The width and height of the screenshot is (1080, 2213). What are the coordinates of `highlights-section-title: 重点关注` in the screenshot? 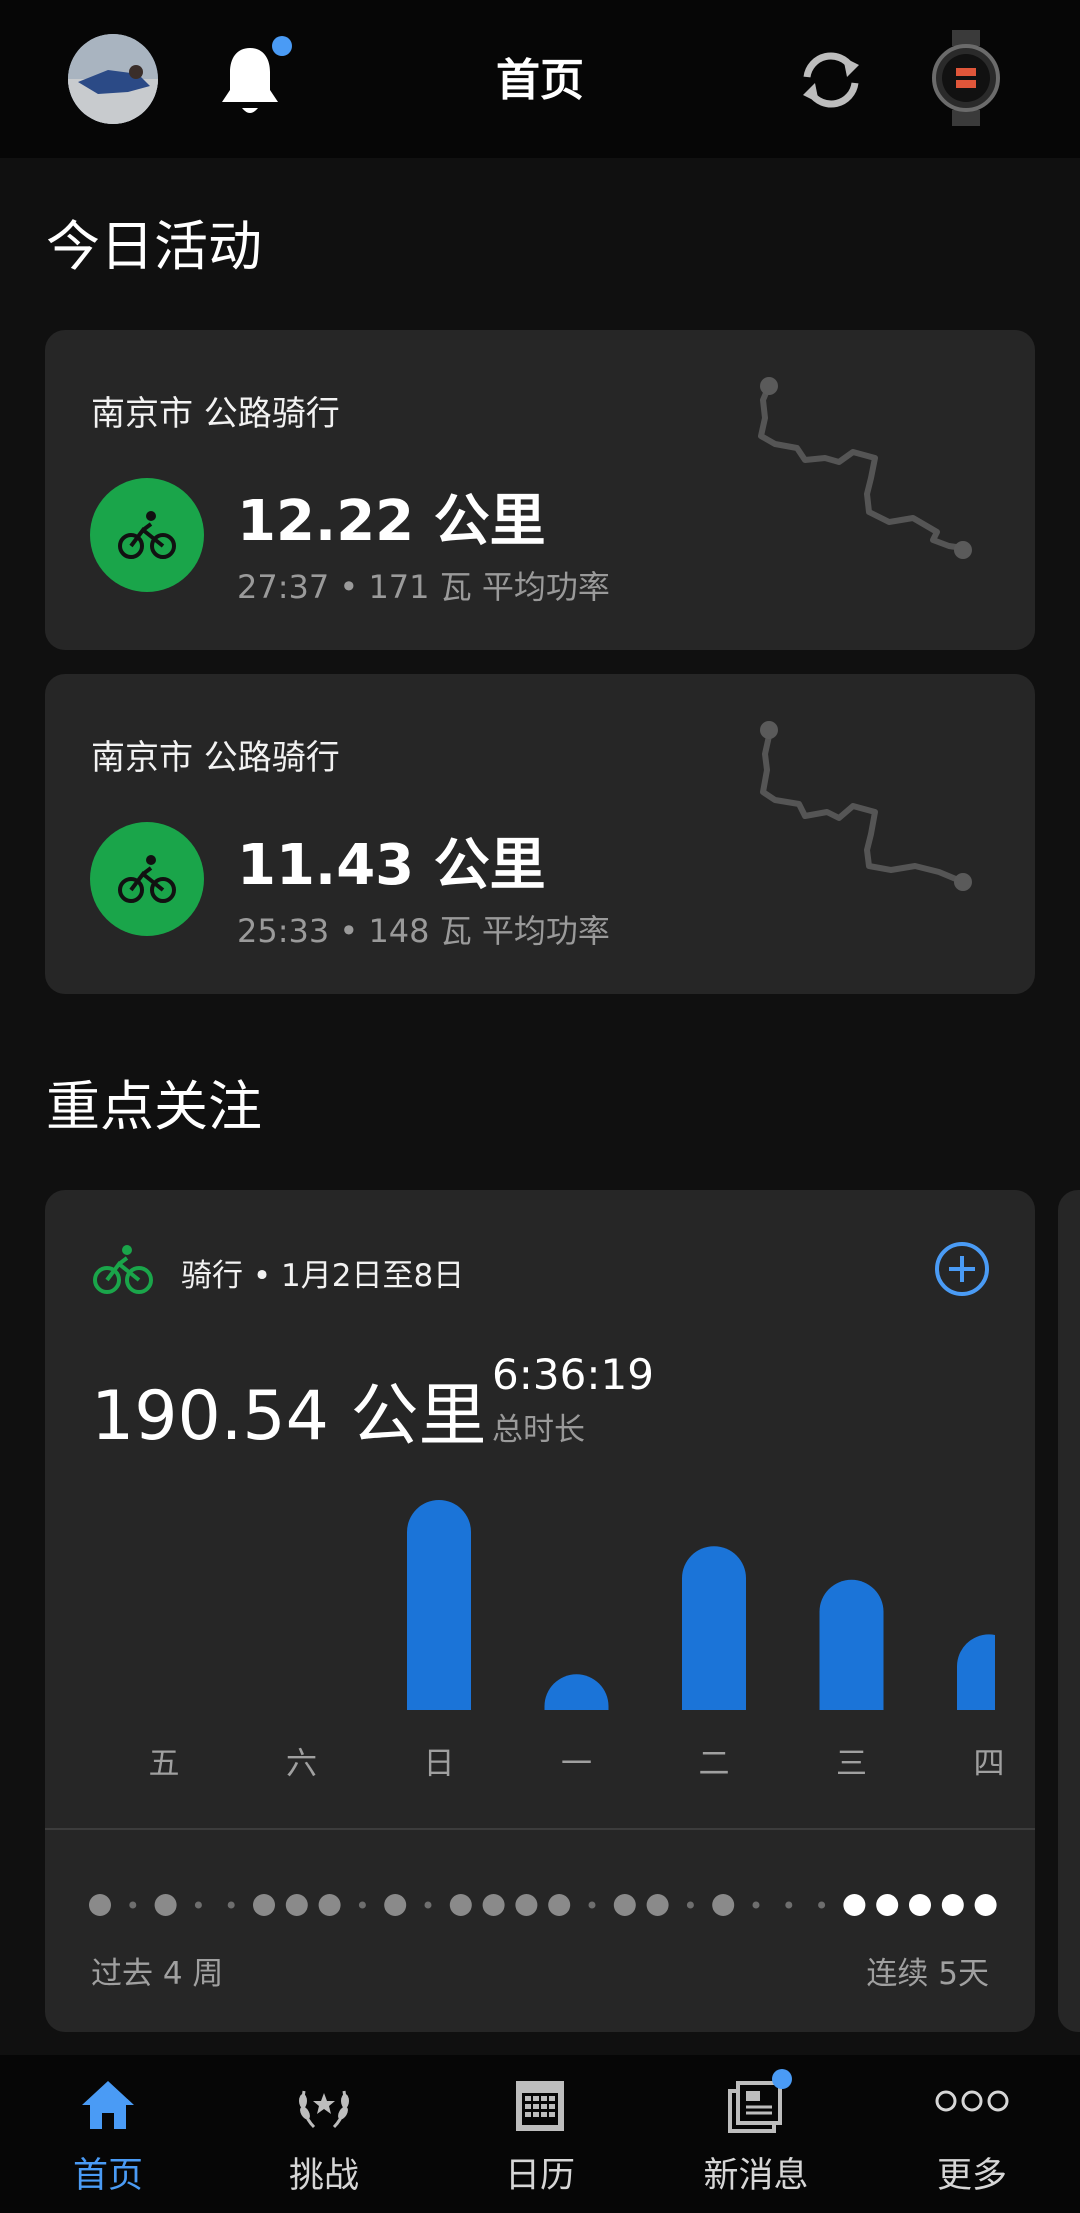 It's located at (154, 1106).